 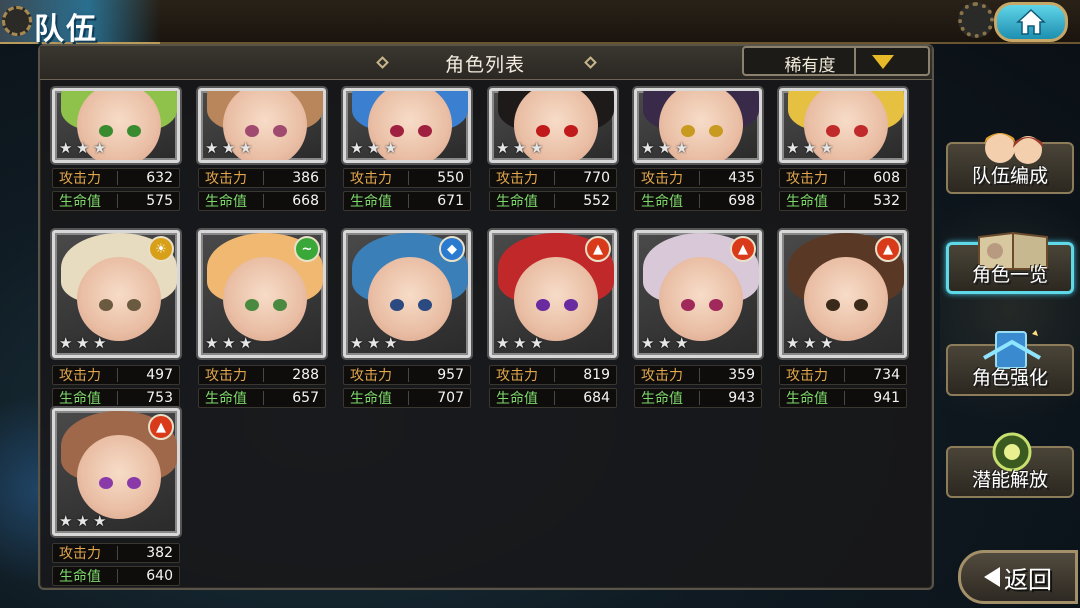 What do you see at coordinates (698, 375) in the screenshot?
I see `attack-stat: 攻击力 359` at bounding box center [698, 375].